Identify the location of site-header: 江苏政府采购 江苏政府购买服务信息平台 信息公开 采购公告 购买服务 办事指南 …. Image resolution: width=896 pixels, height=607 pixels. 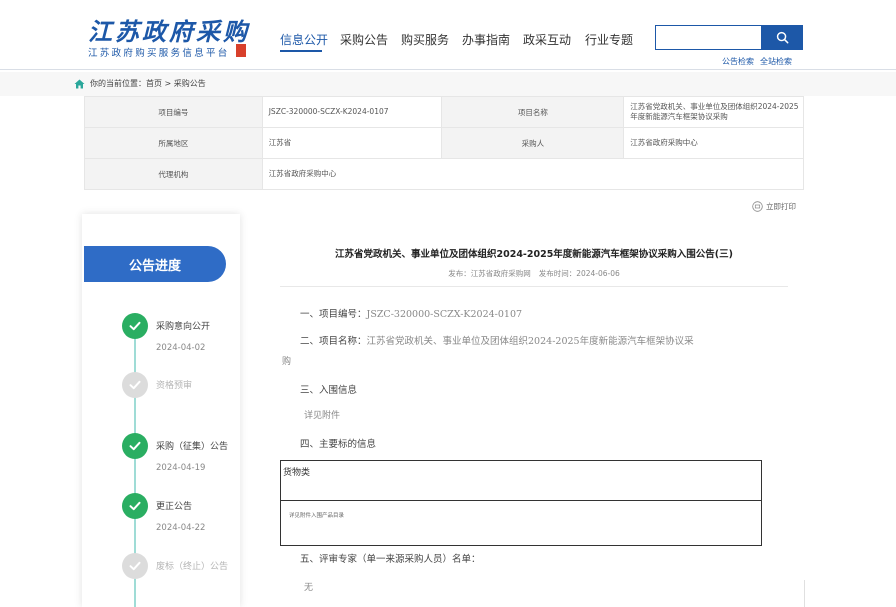
(448, 35).